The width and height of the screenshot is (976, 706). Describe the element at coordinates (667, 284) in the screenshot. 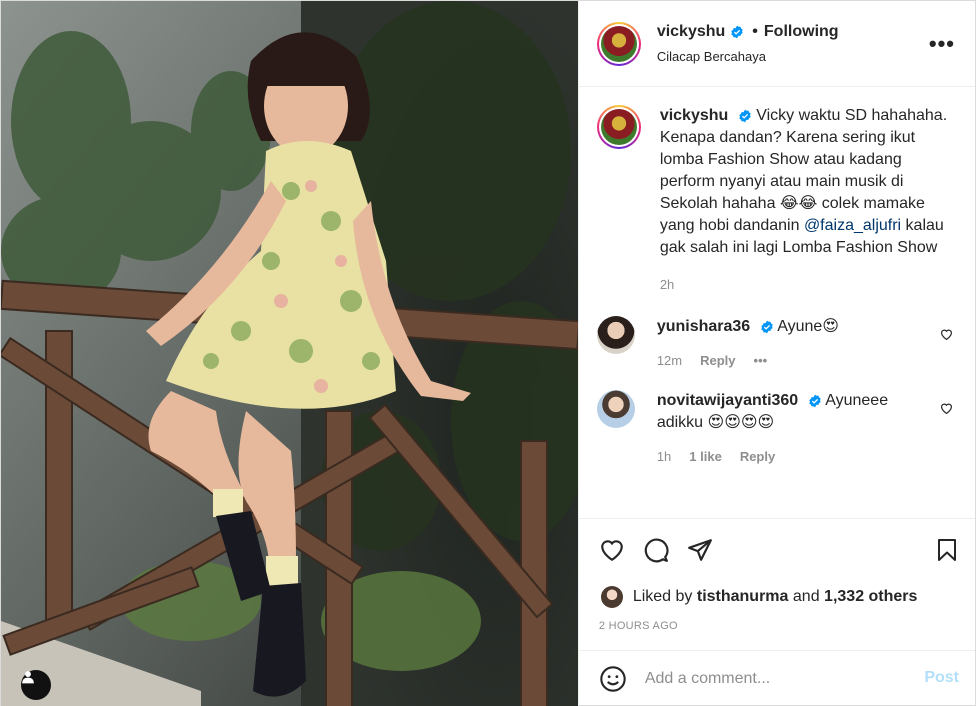

I see `caption-time: 2h` at that location.